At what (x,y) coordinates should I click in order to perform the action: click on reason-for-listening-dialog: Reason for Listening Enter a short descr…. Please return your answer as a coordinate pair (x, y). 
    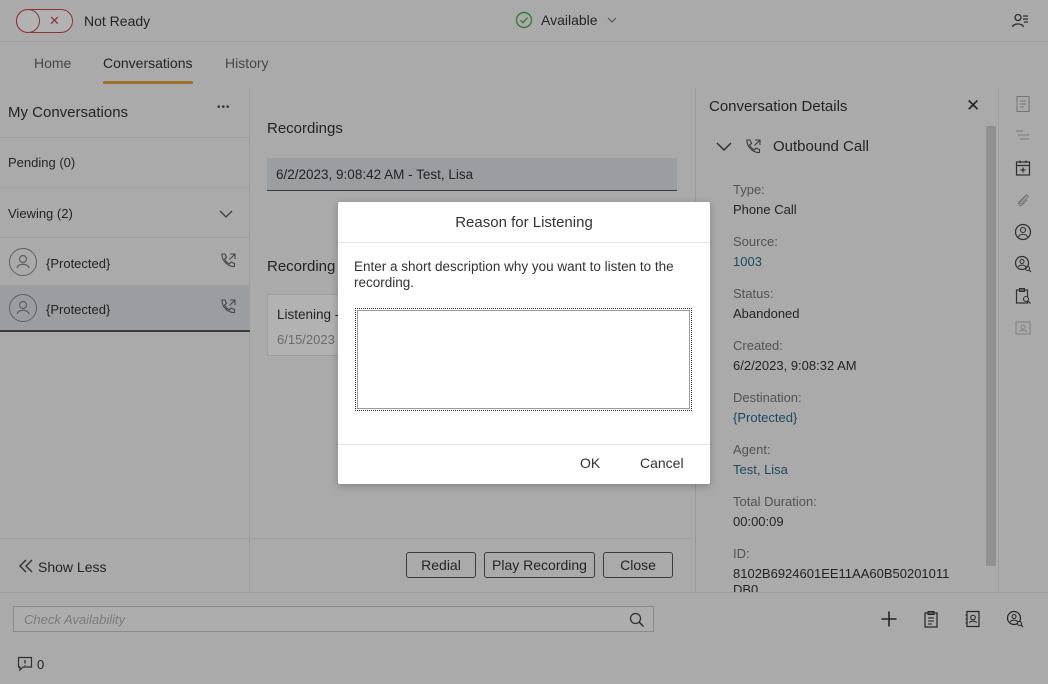
    Looking at the image, I should click on (524, 343).